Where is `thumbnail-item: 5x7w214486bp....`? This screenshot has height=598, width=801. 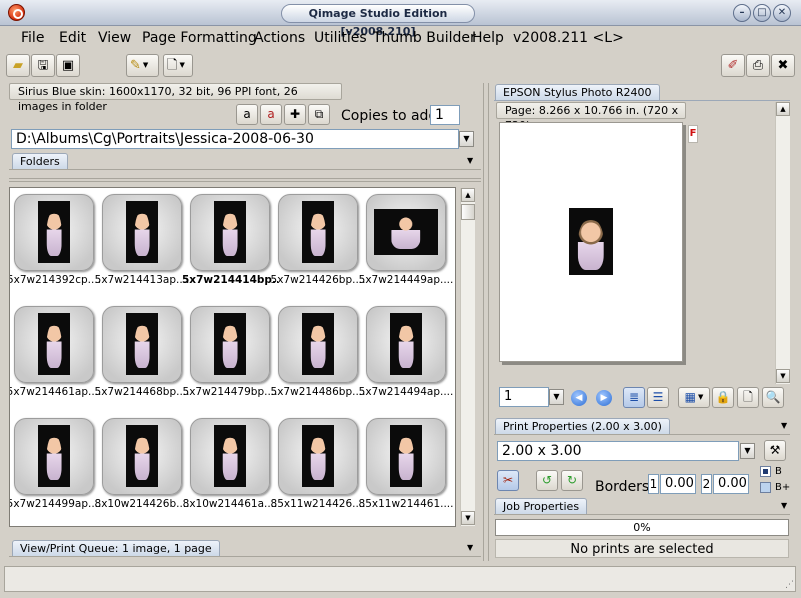
thumbnail-item: 5x7w214486bp.... is located at coordinates (318, 355).